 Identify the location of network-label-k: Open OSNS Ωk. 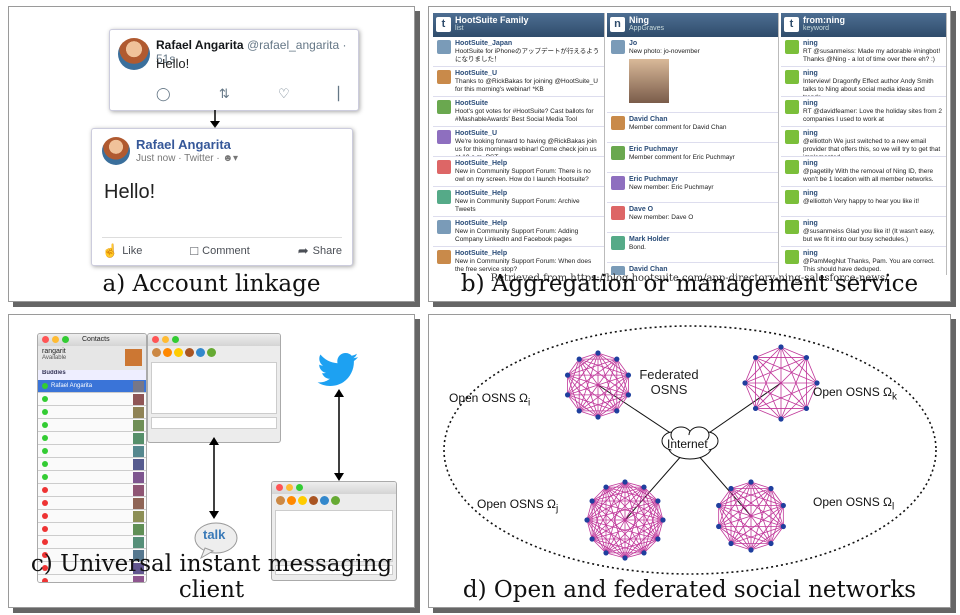
(855, 394).